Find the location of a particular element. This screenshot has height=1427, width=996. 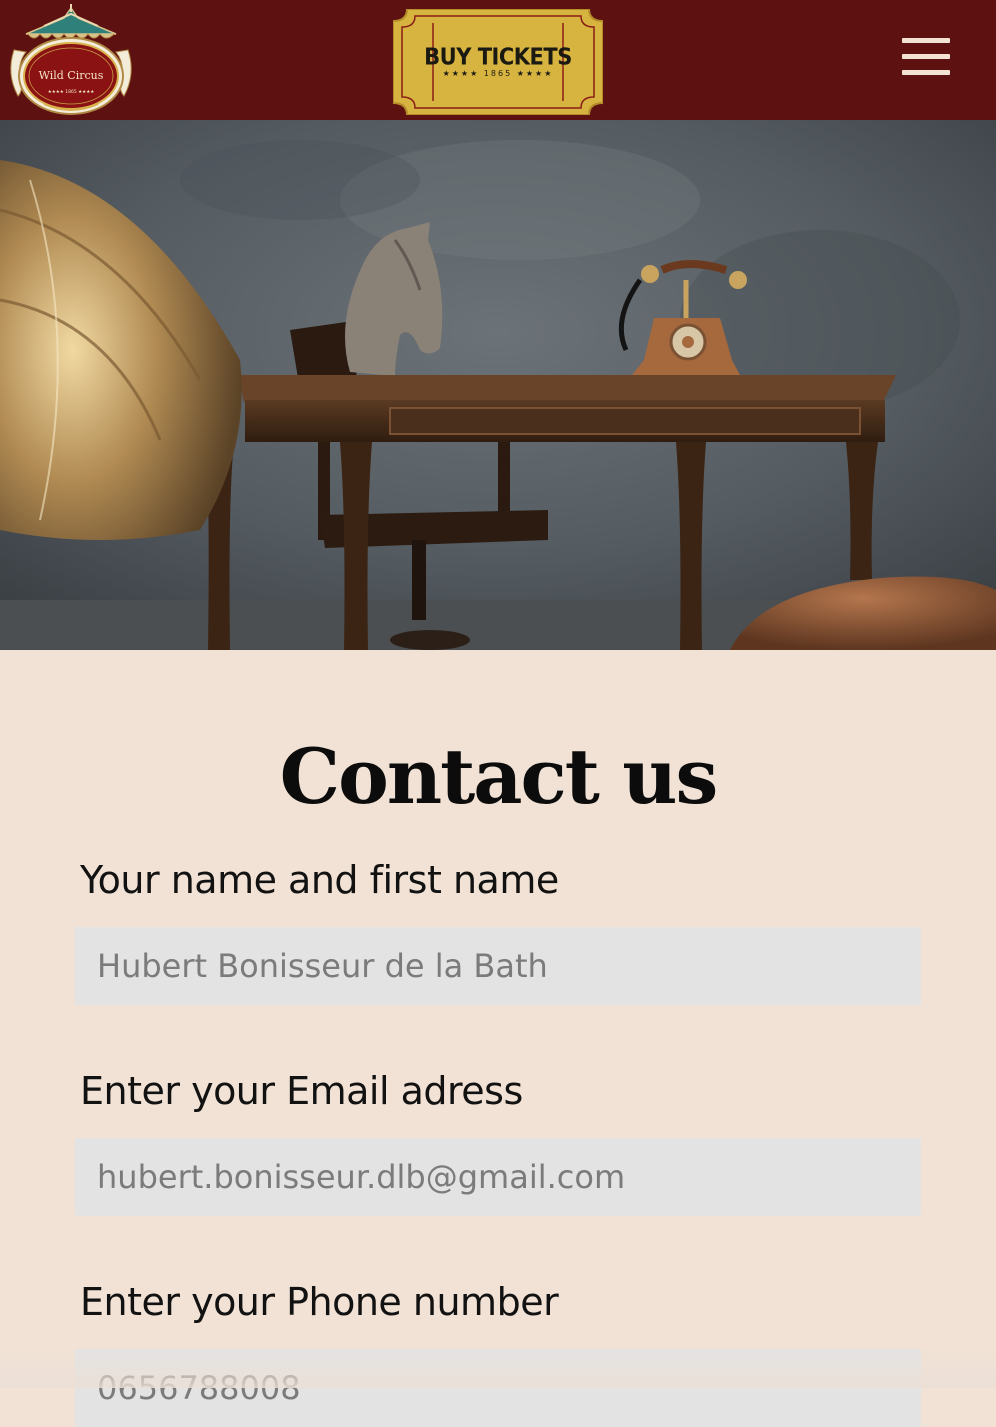

svg-text: Wild Circus is located at coordinates (71, 75).